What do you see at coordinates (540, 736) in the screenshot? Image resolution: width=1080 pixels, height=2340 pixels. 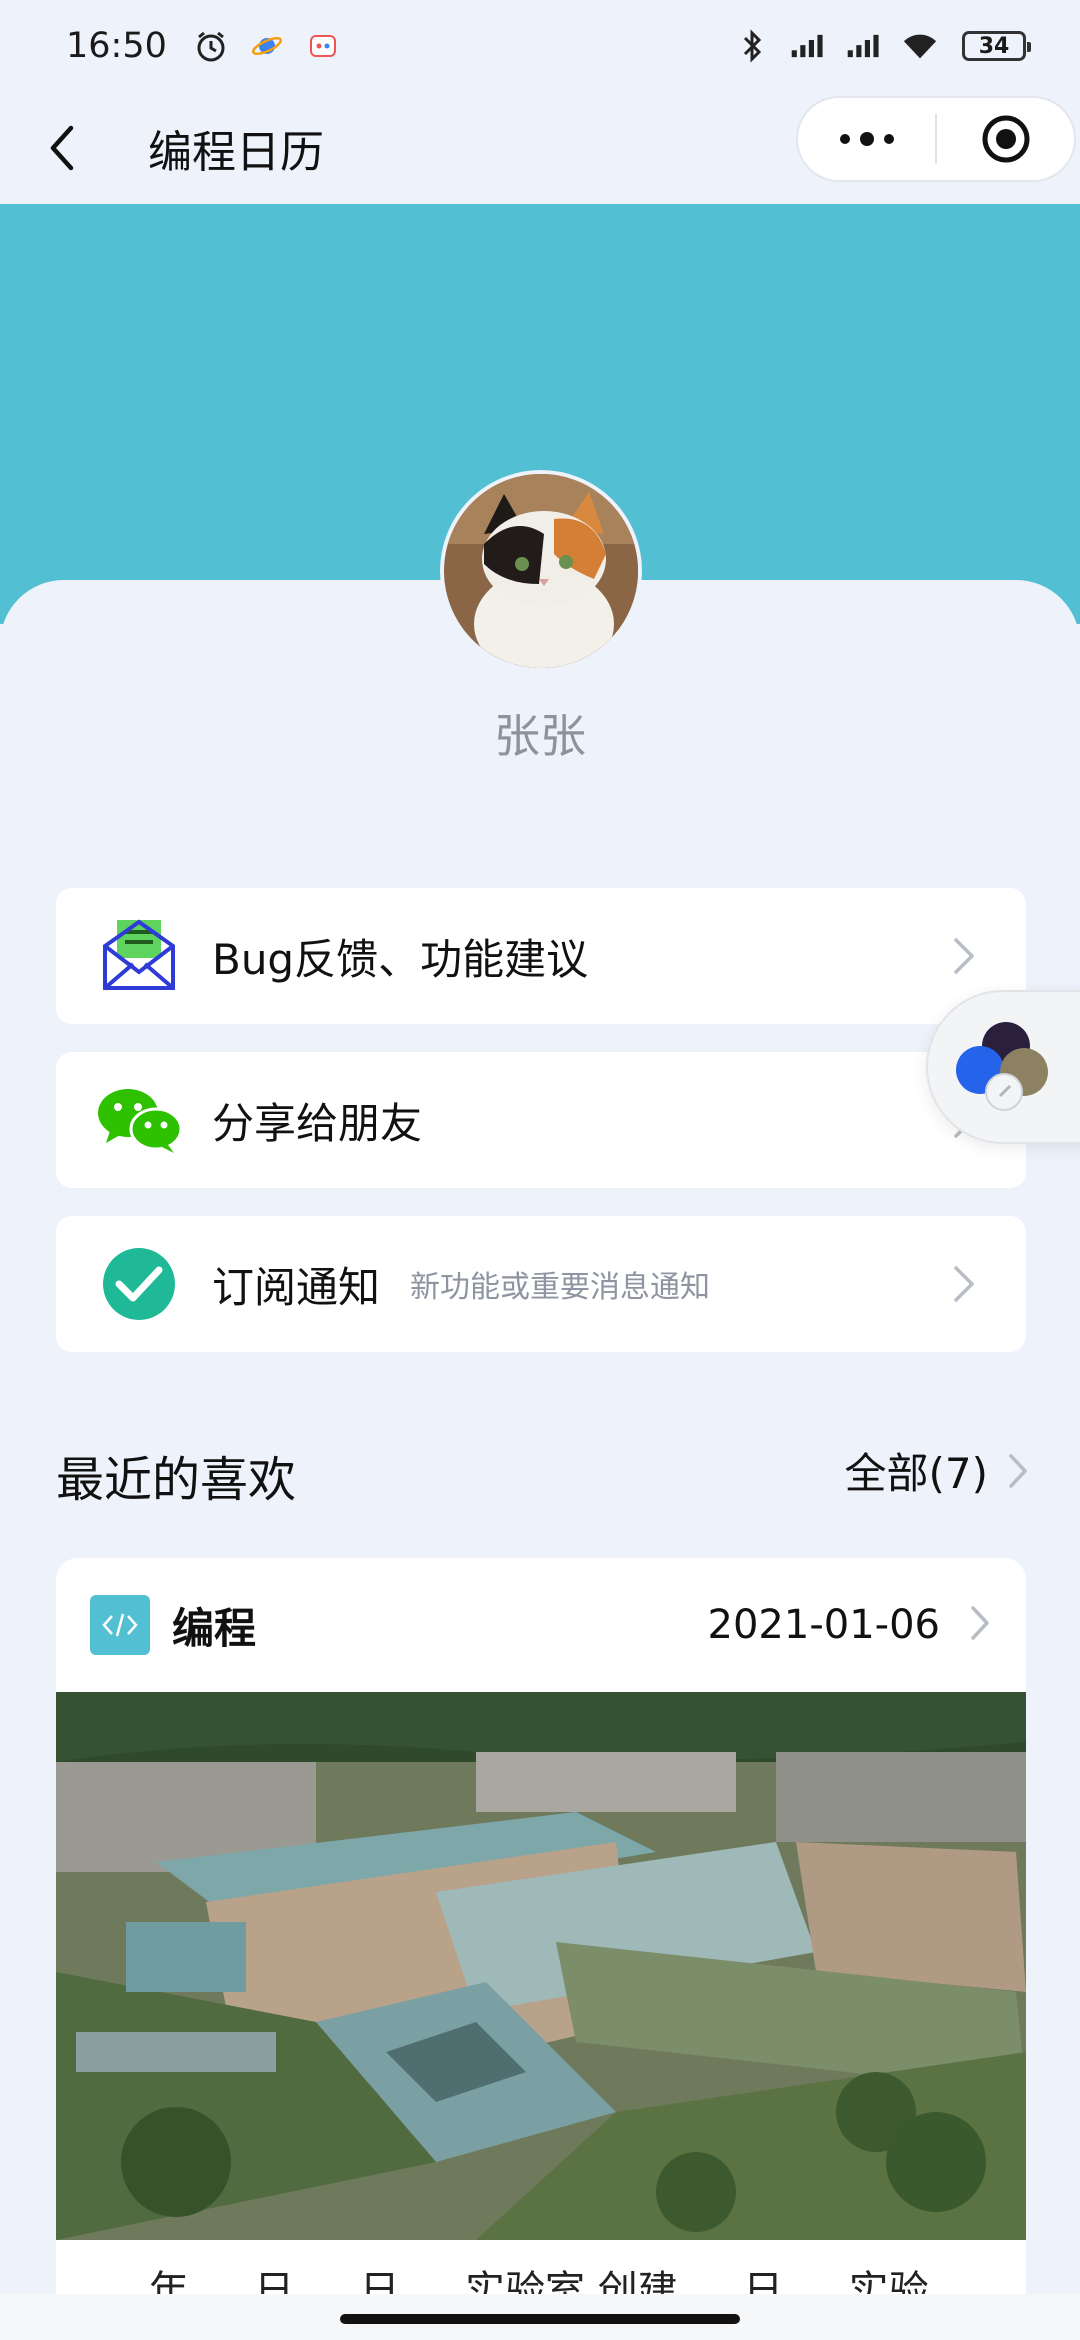 I see `username: 张张` at bounding box center [540, 736].